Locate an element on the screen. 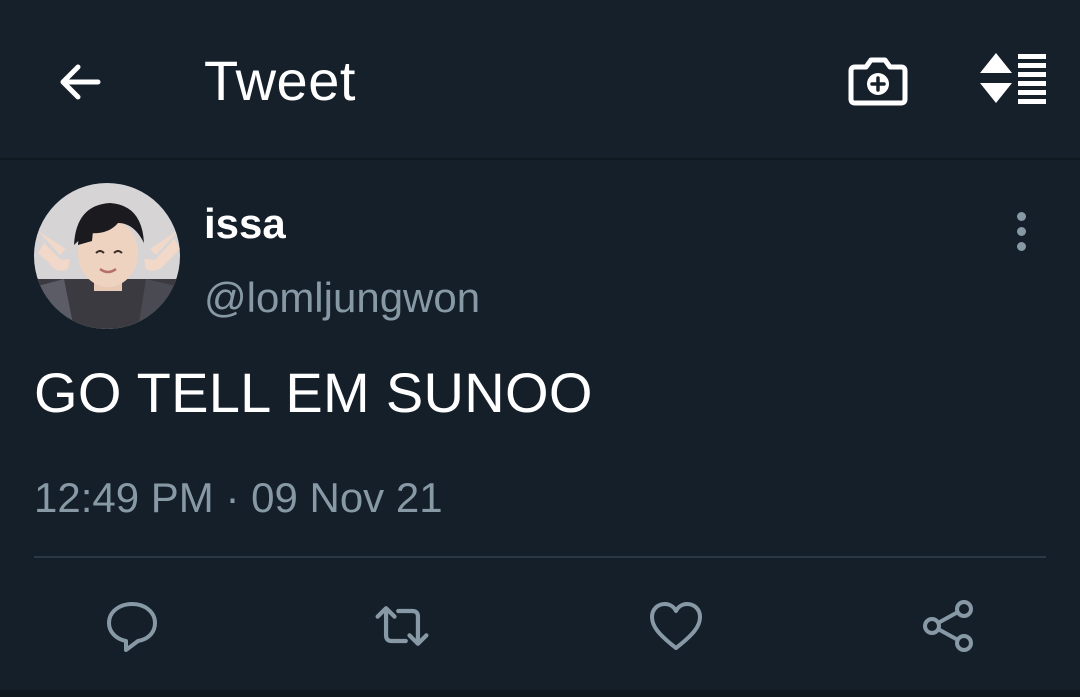  share-icon is located at coordinates (948, 626).